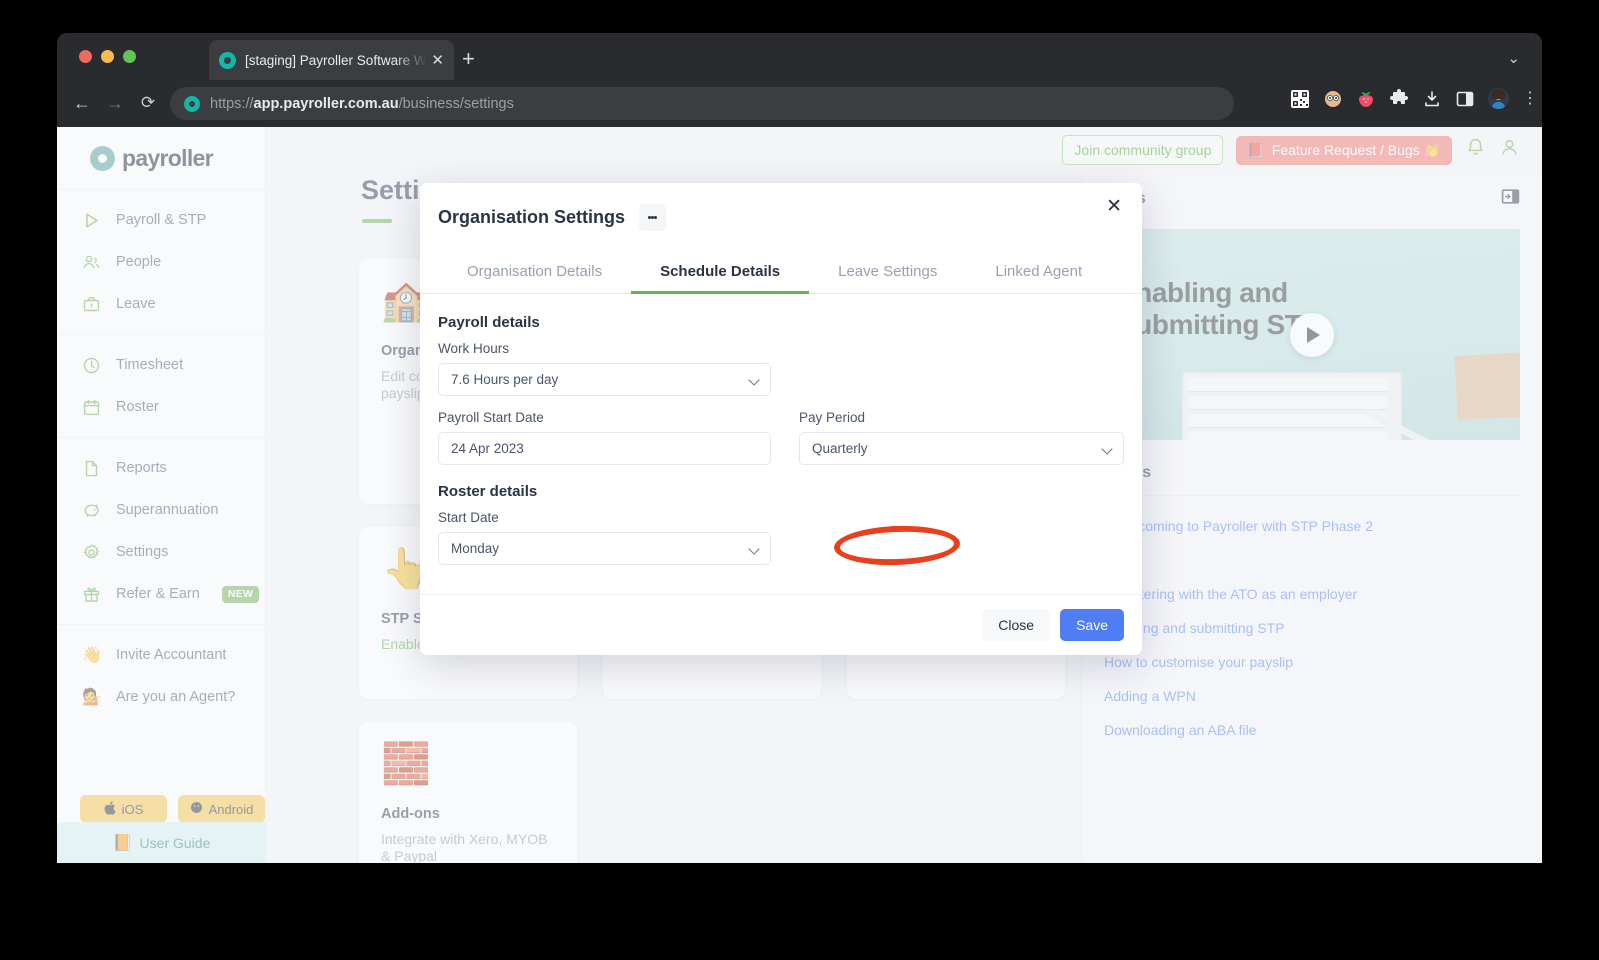  I want to click on roster-start-date-value: Monday, so click(475, 548).